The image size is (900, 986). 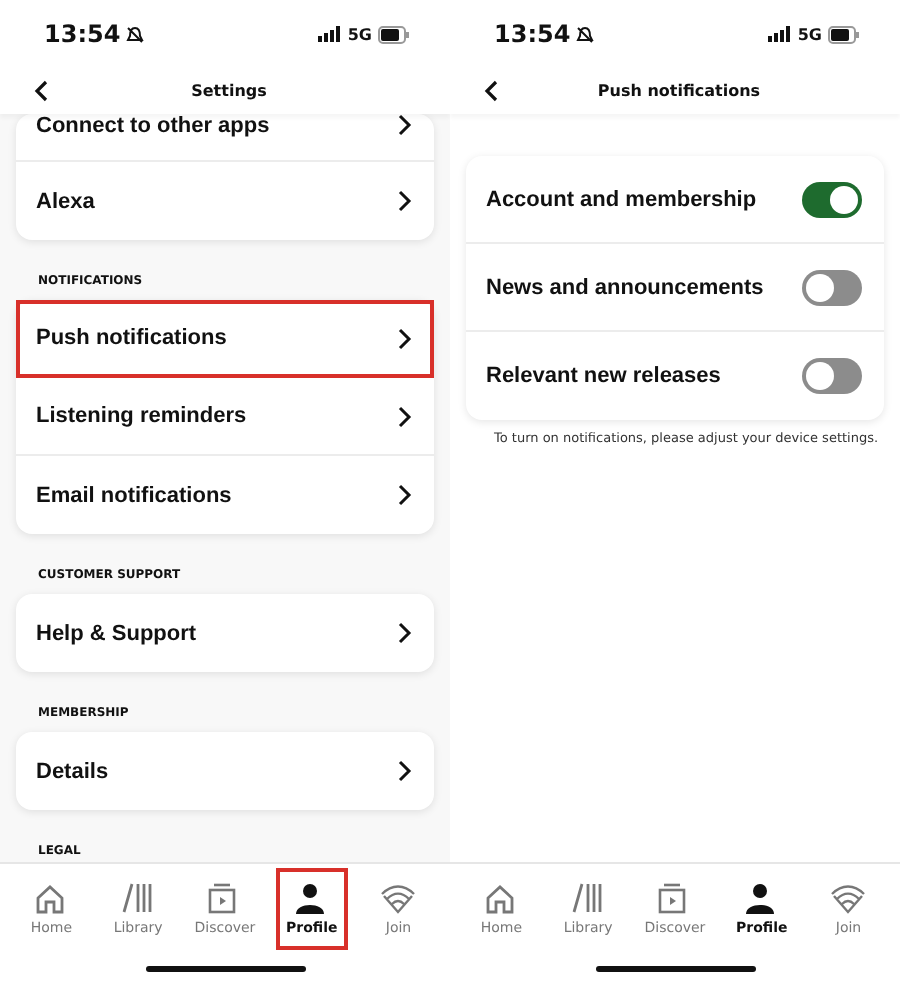 I want to click on screen-title: Push notifications, so click(x=679, y=91).